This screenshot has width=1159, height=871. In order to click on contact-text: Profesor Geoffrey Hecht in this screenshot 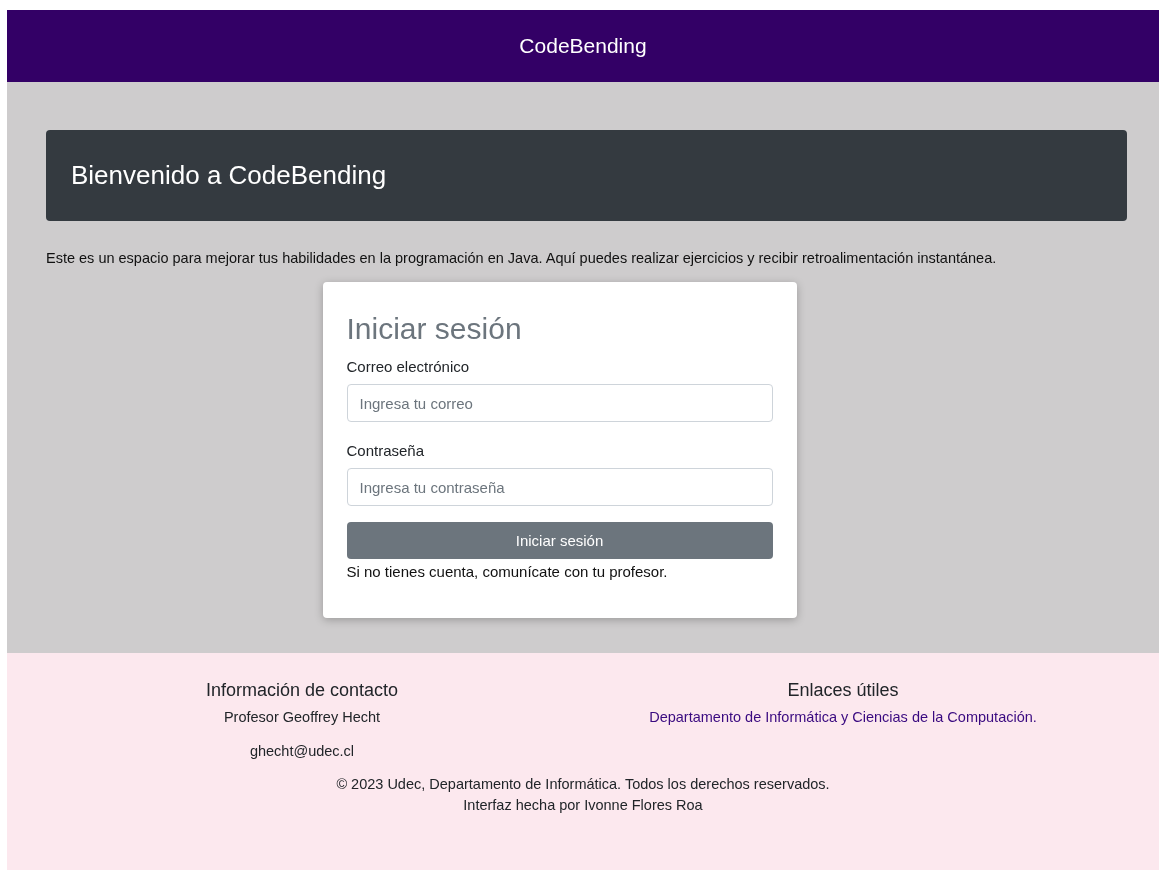, I will do `click(302, 717)`.